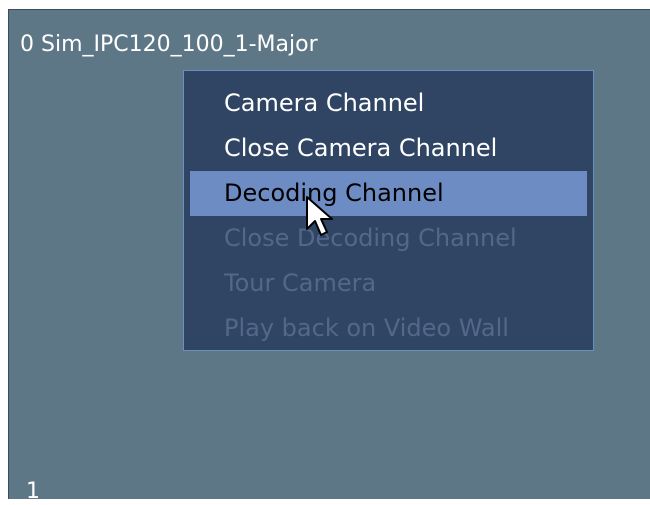 This screenshot has width=650, height=505. I want to click on menu-item-close-decoding-channel: Close Decoding Channel, so click(370, 238).